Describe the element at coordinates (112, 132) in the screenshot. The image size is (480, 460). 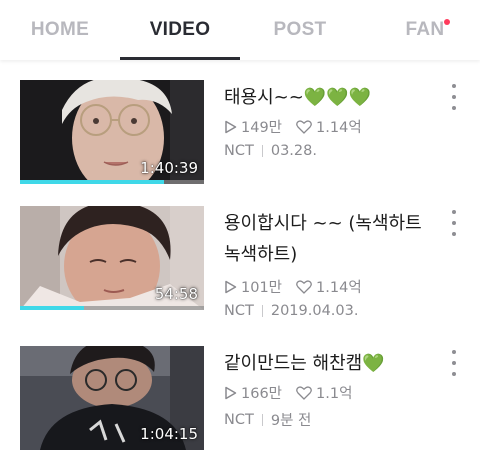
I see `video-thumbnail: 1:40:39` at that location.